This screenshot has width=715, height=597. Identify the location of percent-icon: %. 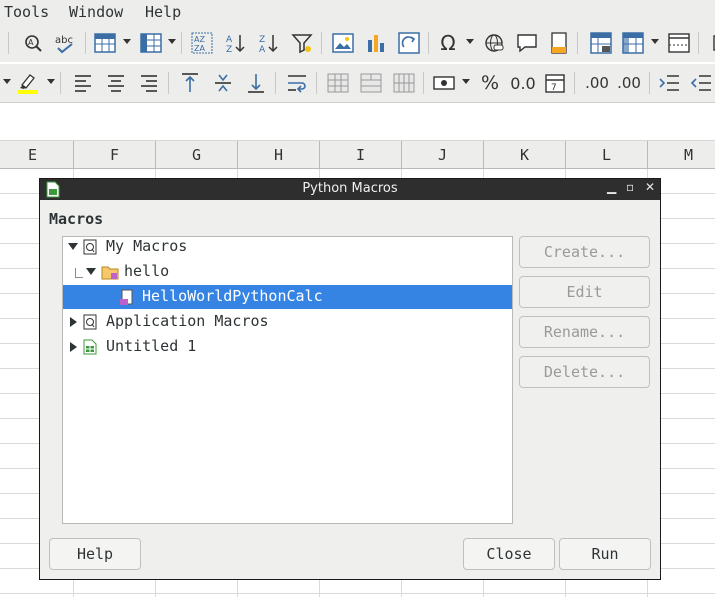
(490, 83).